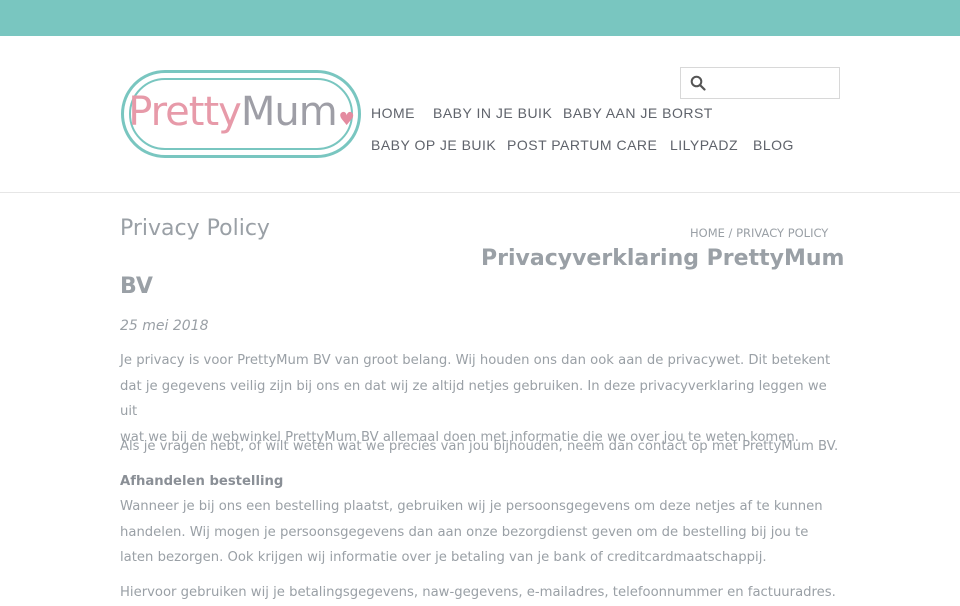  I want to click on nav-item-blog: BLOG, so click(773, 145).